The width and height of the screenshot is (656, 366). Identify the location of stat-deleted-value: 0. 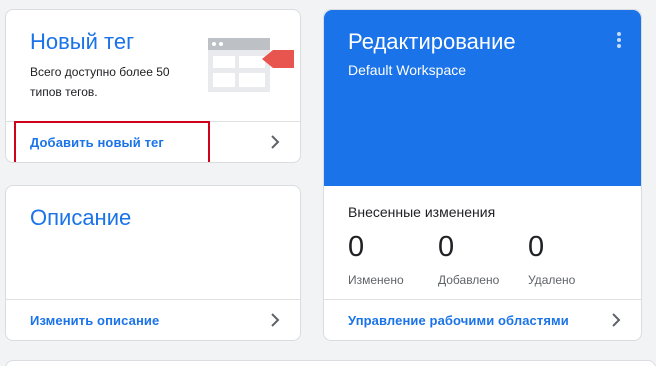
(536, 247).